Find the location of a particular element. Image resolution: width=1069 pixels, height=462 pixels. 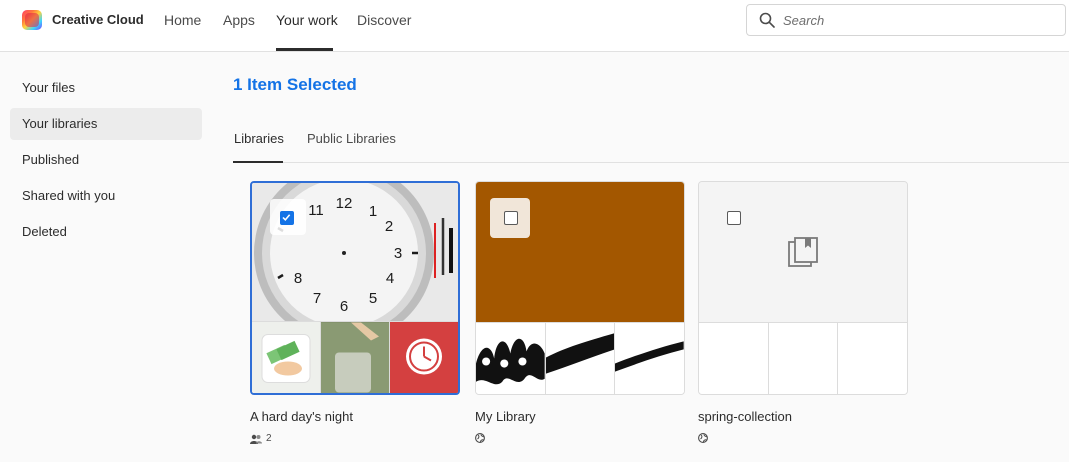

creative-cloud-logo-icon is located at coordinates (32, 20).